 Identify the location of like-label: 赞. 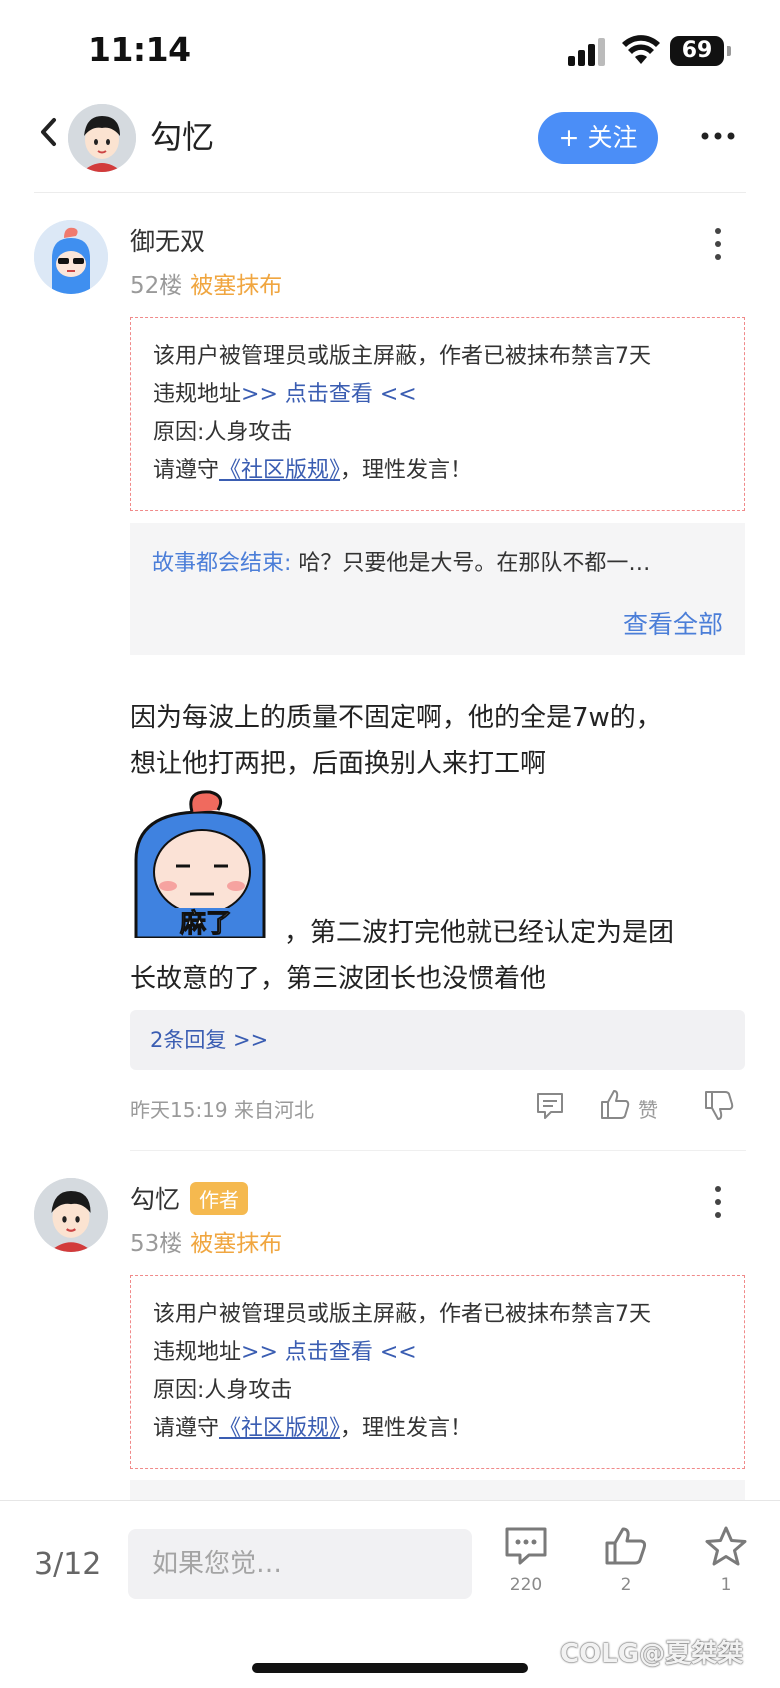
(648, 1108).